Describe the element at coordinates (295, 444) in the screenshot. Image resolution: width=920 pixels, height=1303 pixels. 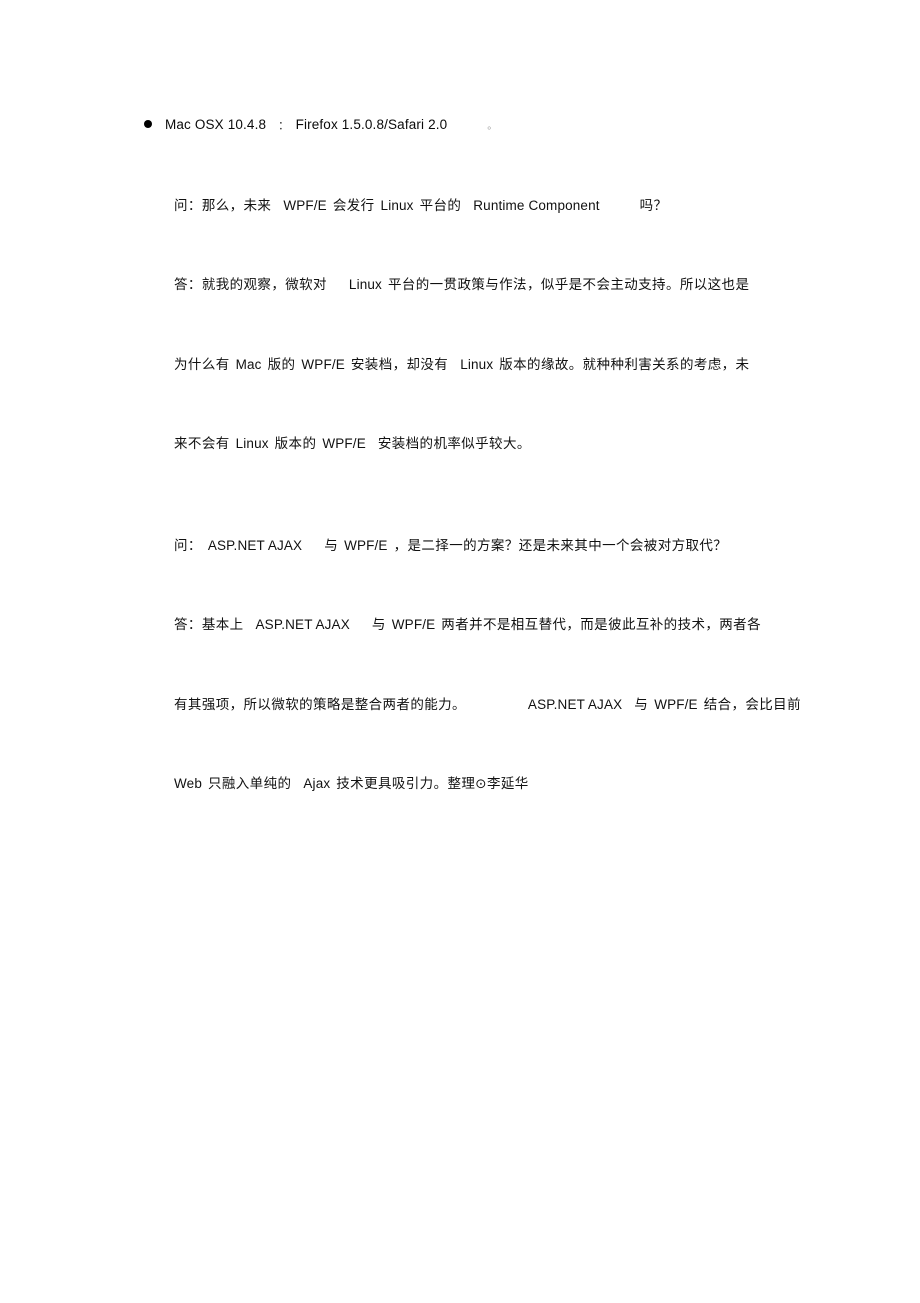
I see `answer-text-segment: 版本的` at that location.